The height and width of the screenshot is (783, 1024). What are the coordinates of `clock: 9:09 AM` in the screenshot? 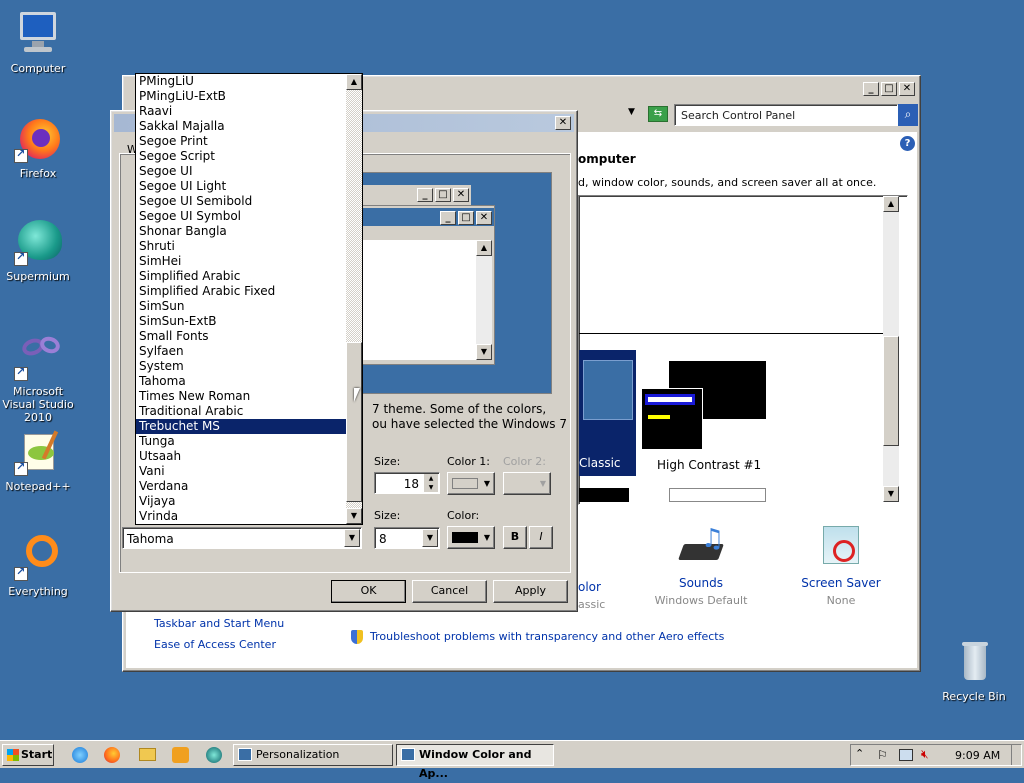 It's located at (977, 755).